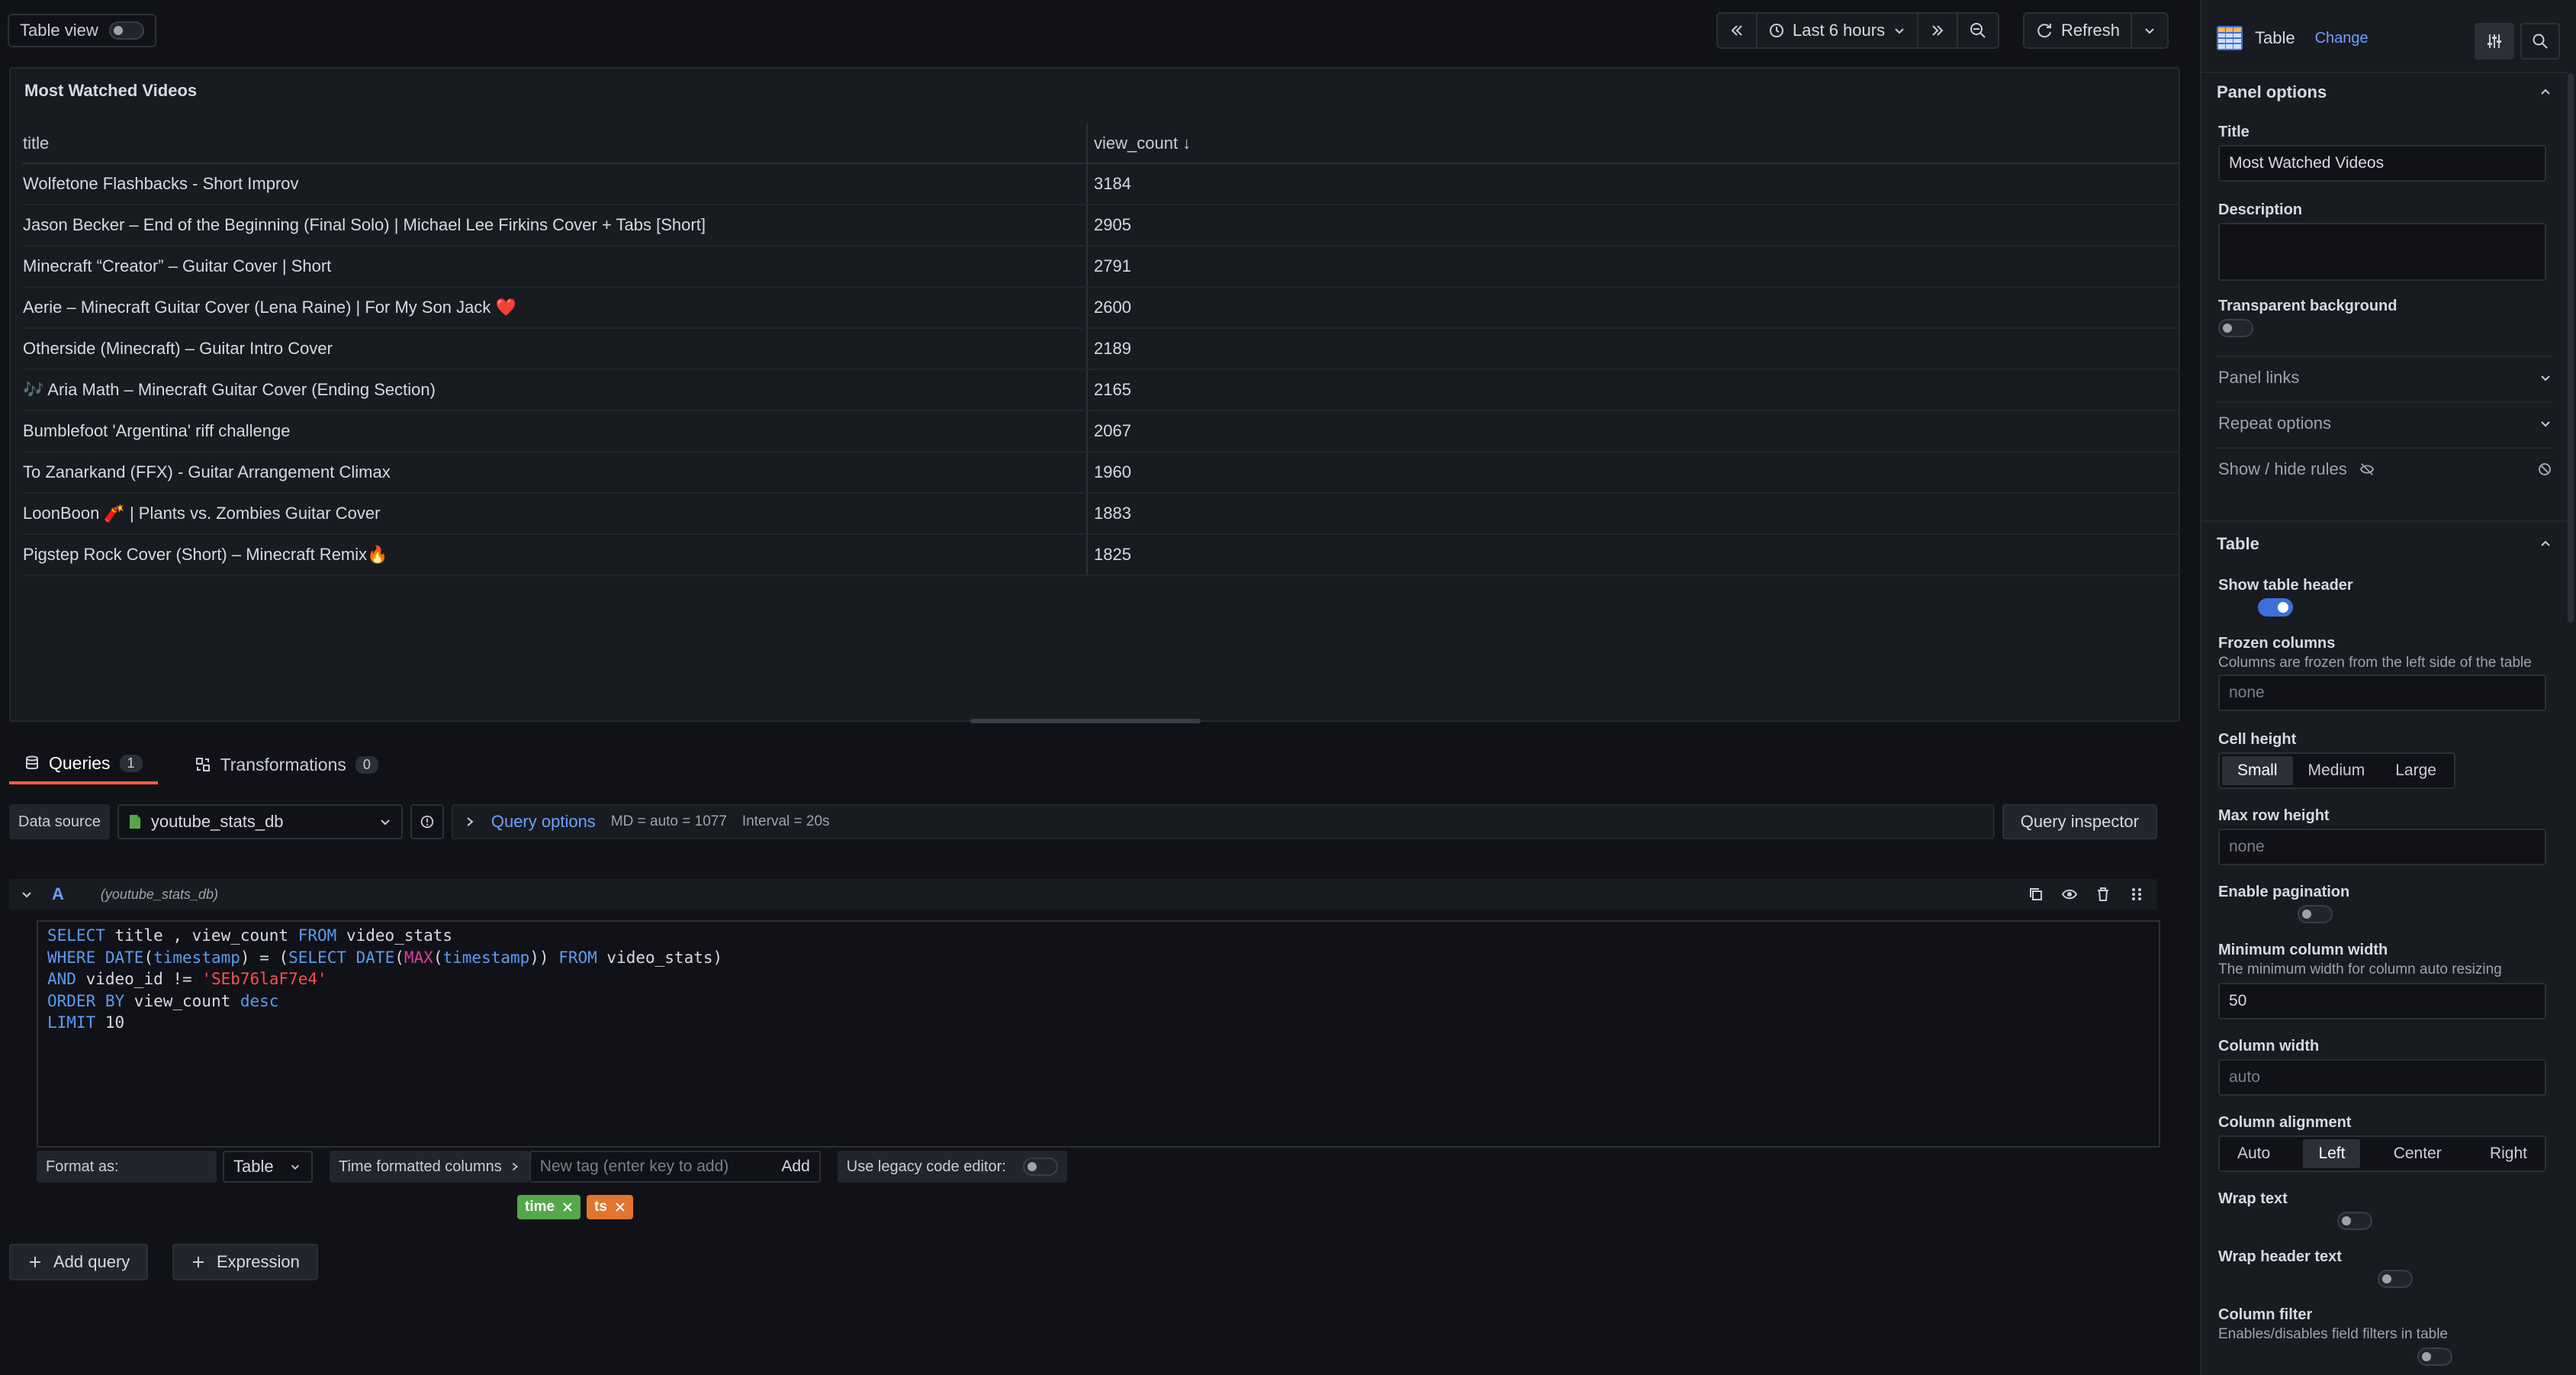 Image resolution: width=2576 pixels, height=1375 pixels. What do you see at coordinates (610, 1207) in the screenshot?
I see `tag-ts: ts` at bounding box center [610, 1207].